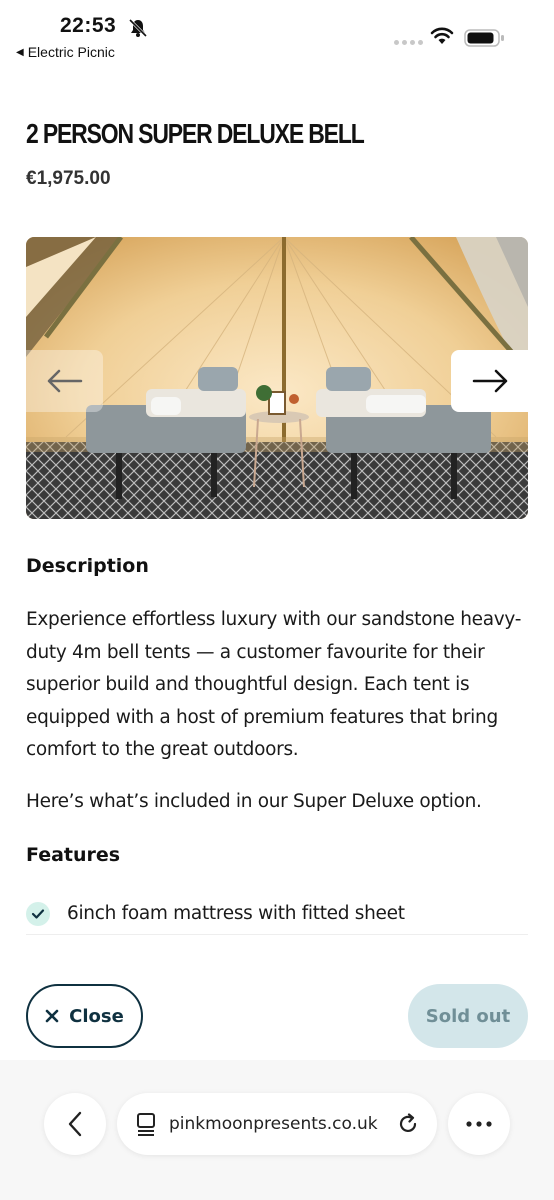 The height and width of the screenshot is (1200, 554). I want to click on address-bar: pinkmoonpresents.co.uk, so click(277, 1124).